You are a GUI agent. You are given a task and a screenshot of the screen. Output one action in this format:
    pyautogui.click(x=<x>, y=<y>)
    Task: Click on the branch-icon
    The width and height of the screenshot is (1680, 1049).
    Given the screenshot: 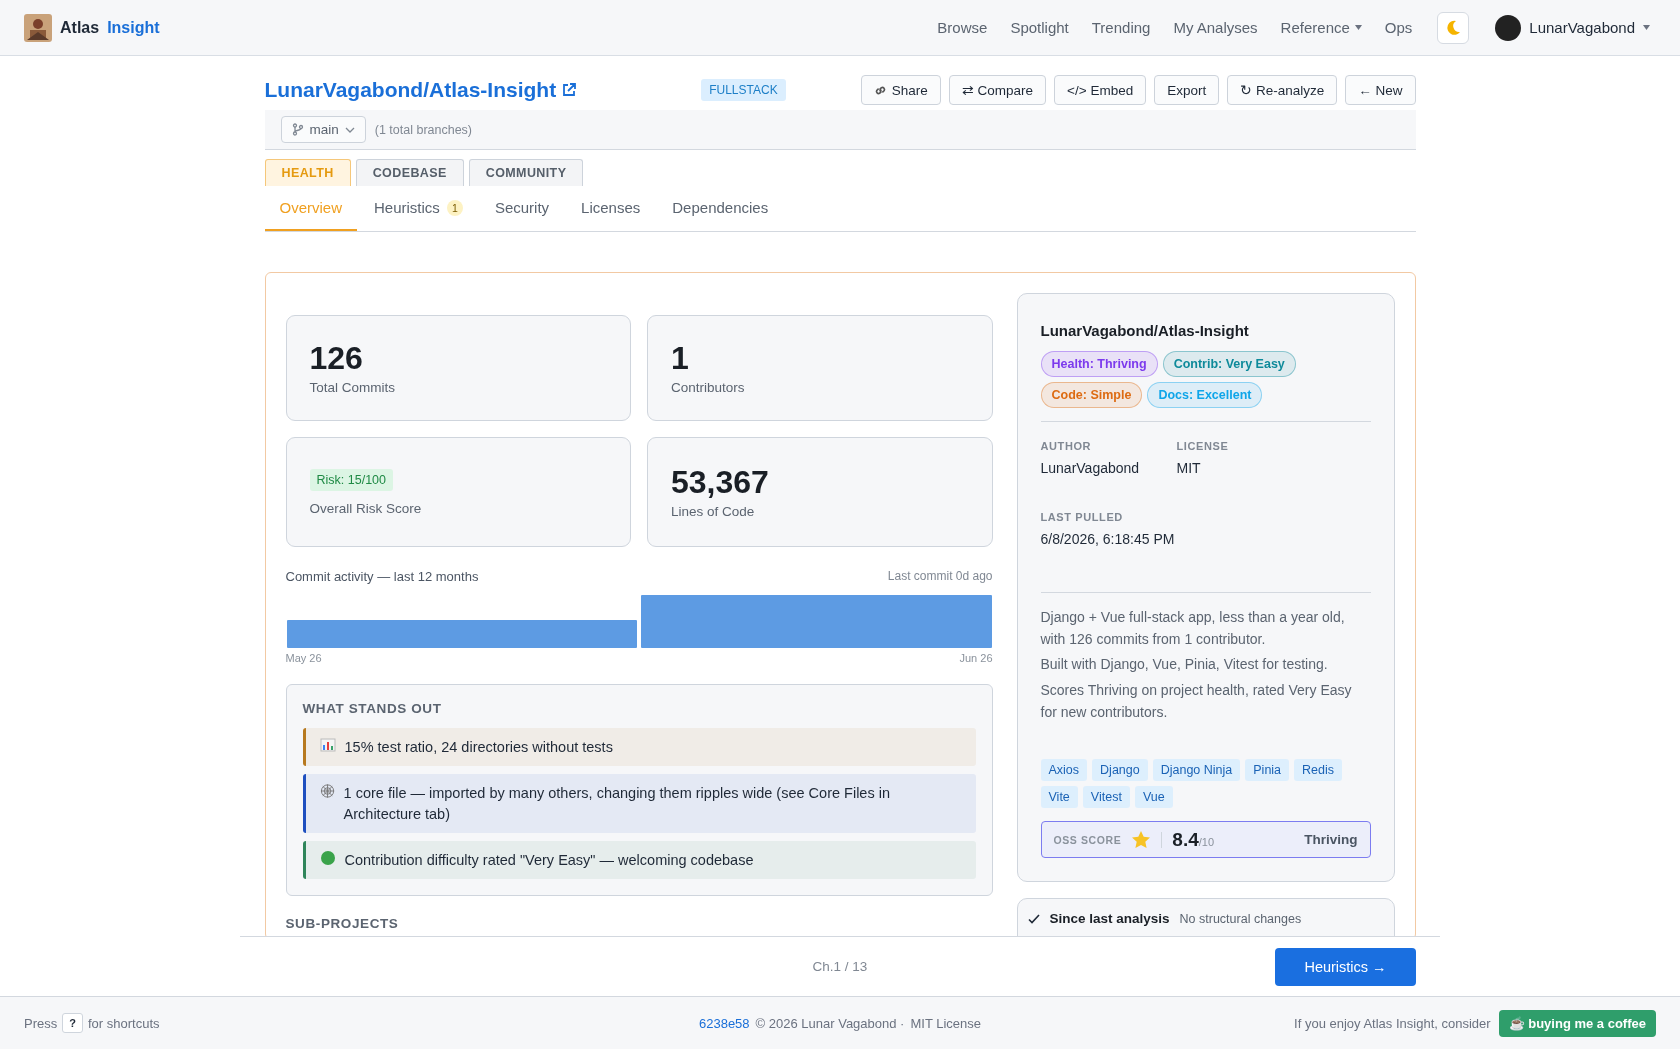 What is the action you would take?
    pyautogui.click(x=297, y=129)
    